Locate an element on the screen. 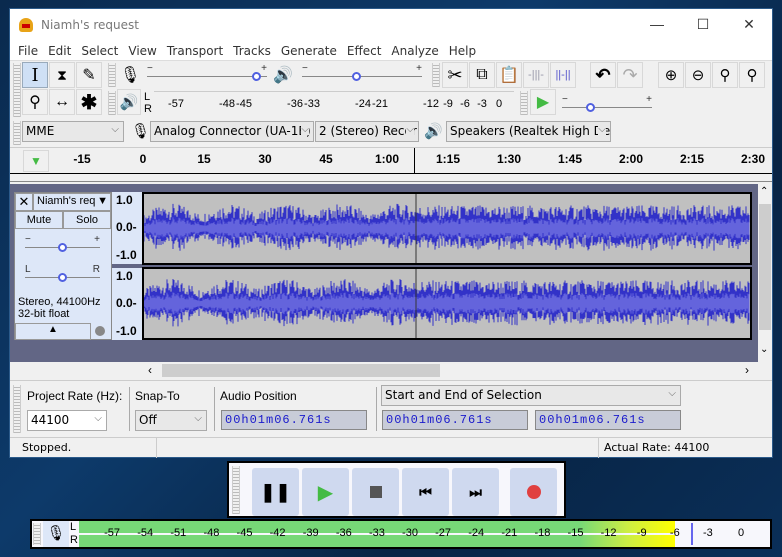 The image size is (782, 557). scroll-down-icon: ⌄ is located at coordinates (764, 349).